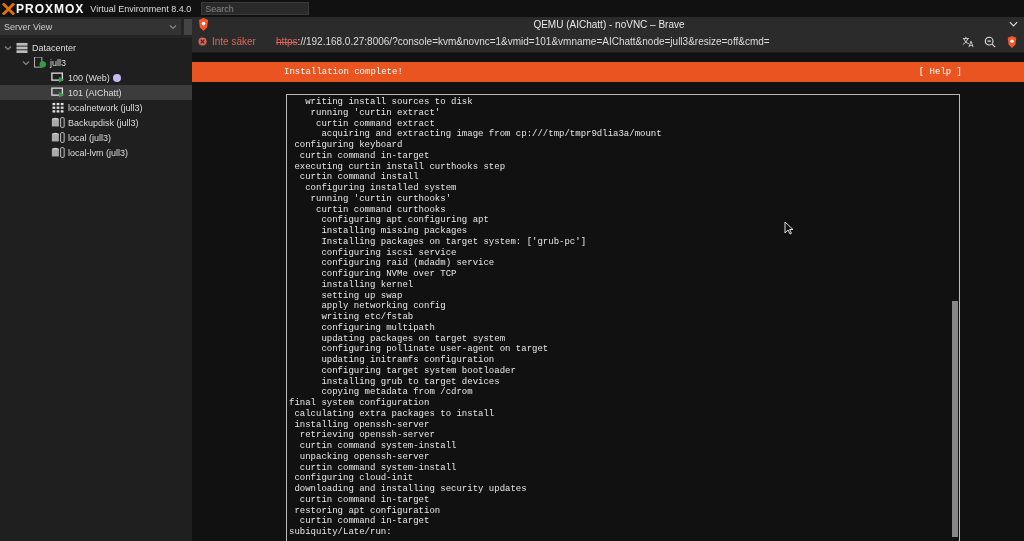  I want to click on product-version: Virtual Environment 8.4.0, so click(141, 8).